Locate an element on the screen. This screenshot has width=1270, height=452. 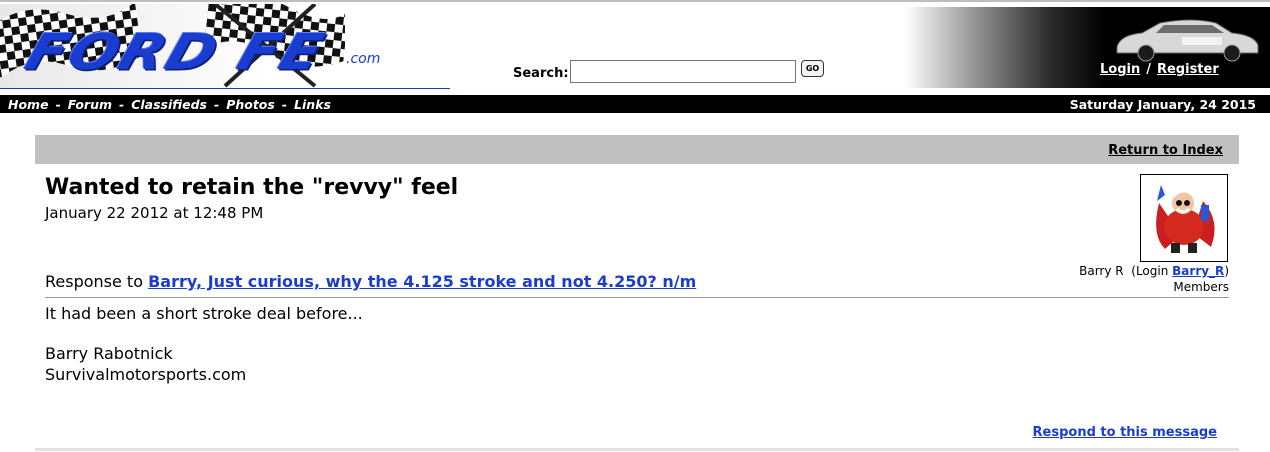
race-car-icon is located at coordinates (1187, 40).